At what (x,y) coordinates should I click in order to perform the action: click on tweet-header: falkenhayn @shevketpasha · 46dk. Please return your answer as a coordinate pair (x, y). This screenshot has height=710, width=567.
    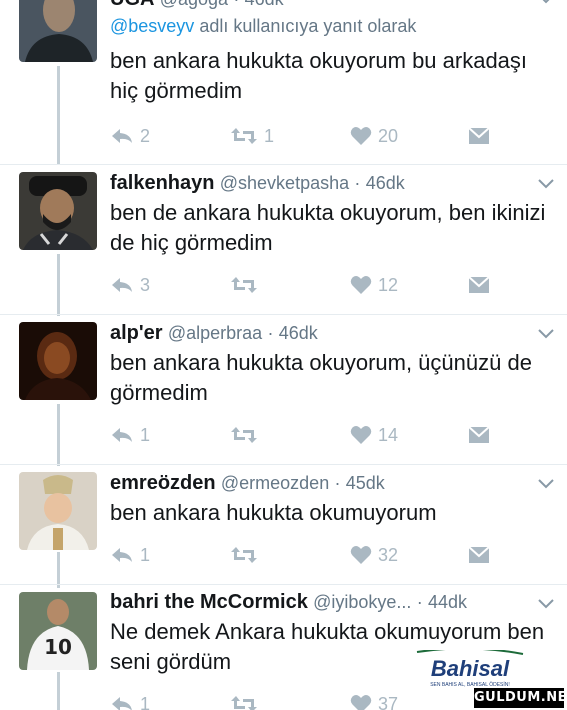
    Looking at the image, I should click on (257, 183).